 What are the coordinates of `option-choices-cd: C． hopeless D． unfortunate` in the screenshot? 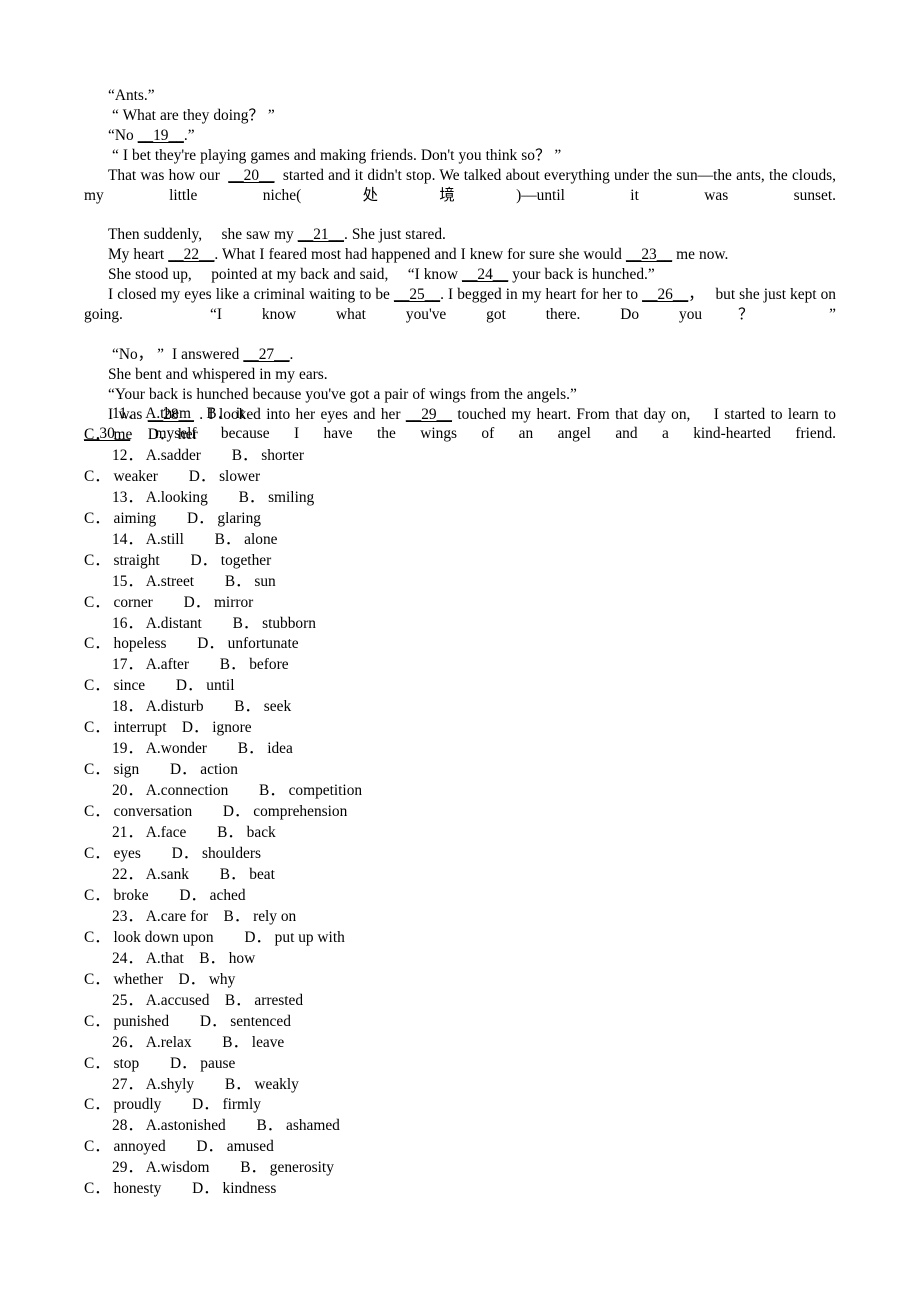 It's located at (191, 643).